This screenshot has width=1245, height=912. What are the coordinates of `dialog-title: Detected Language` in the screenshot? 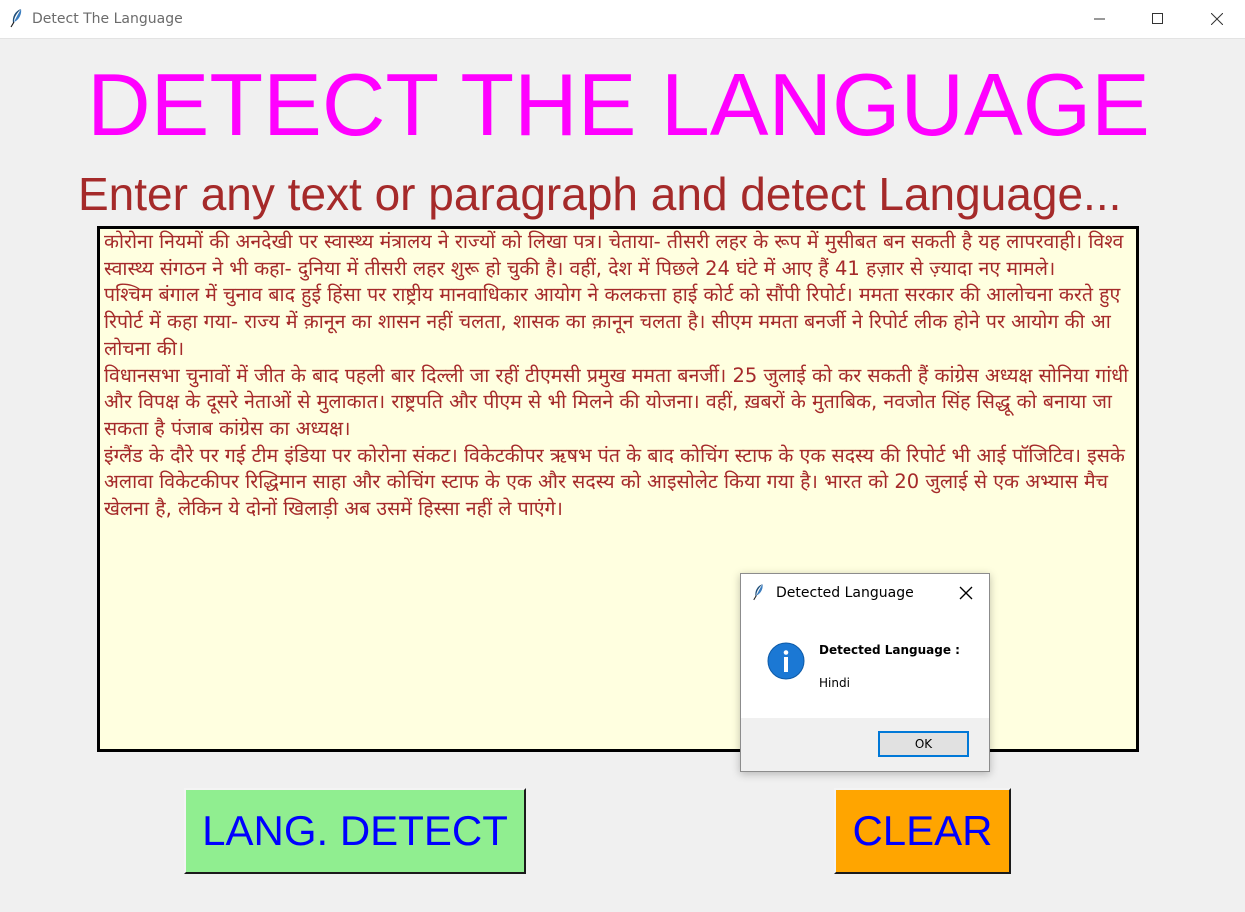 It's located at (845, 593).